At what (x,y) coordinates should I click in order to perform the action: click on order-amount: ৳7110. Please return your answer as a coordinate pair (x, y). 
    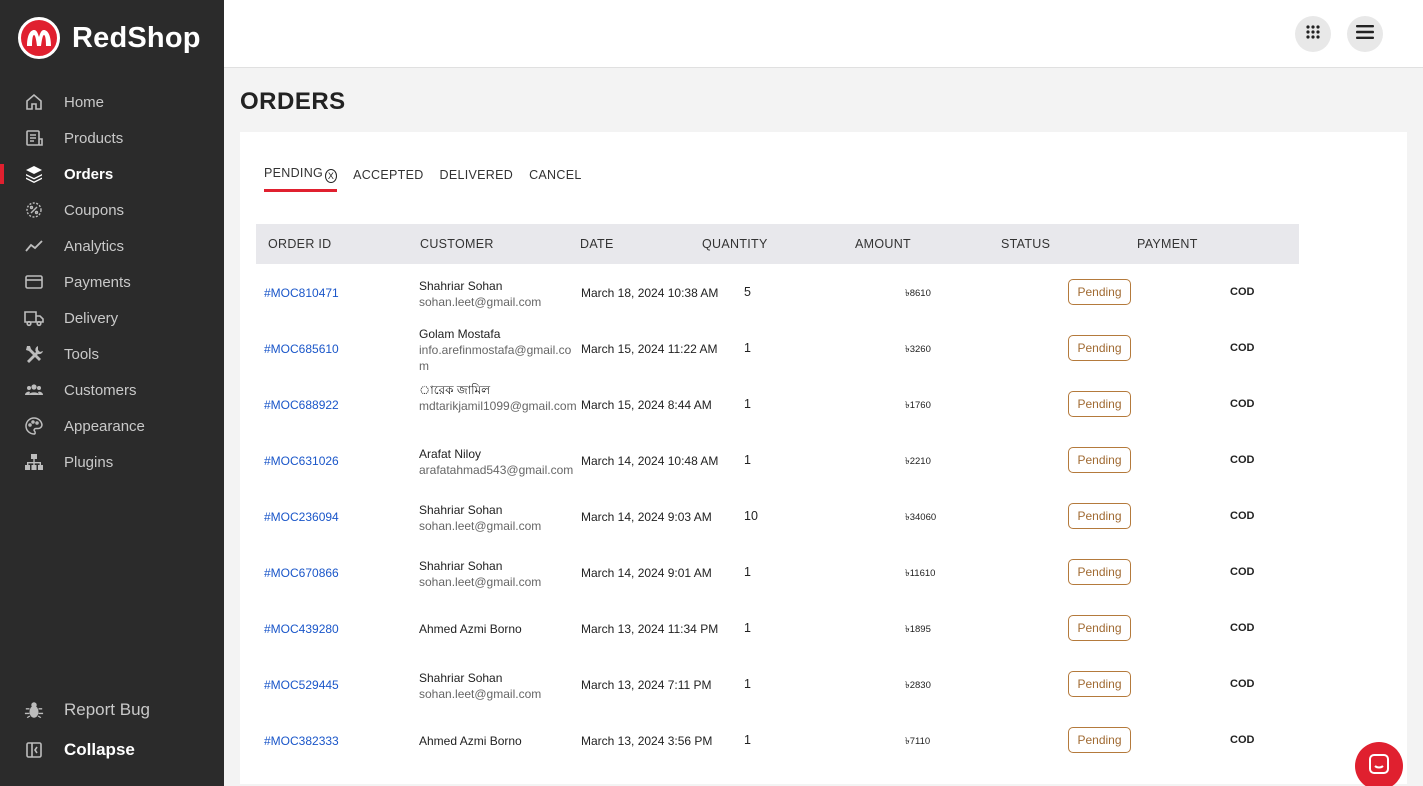
    Looking at the image, I should click on (918, 741).